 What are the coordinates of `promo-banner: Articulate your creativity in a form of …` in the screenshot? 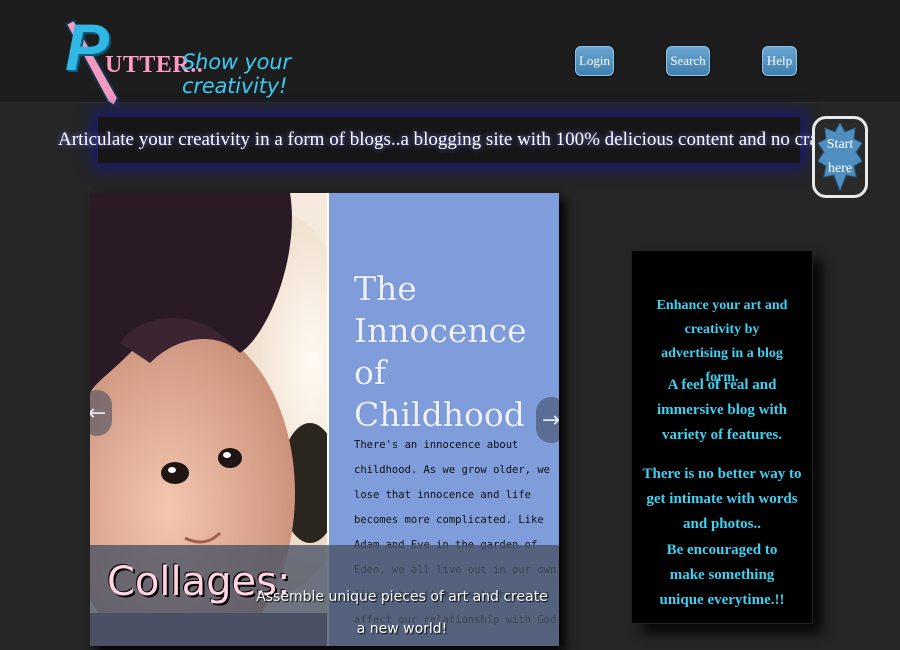 It's located at (449, 140).